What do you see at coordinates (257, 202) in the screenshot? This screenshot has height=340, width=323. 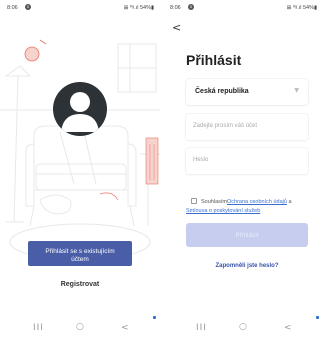 I see `privacy-policy-link: Ochrana osobních údajů` at bounding box center [257, 202].